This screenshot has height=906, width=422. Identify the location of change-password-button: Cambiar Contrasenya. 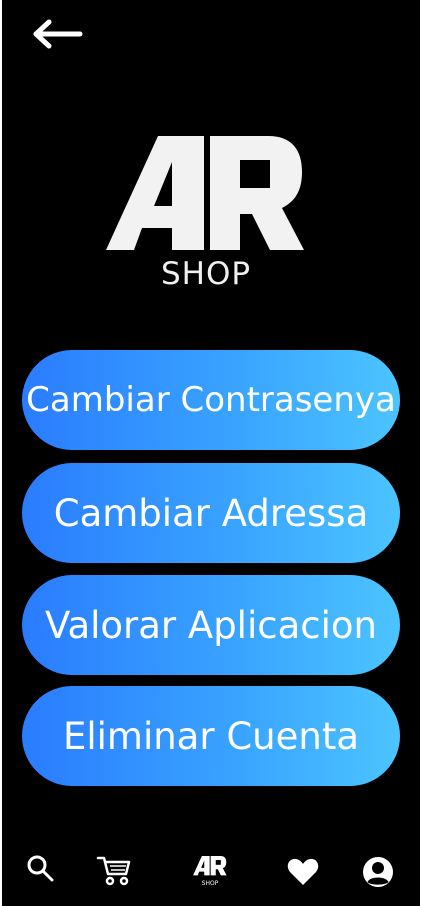
(211, 400).